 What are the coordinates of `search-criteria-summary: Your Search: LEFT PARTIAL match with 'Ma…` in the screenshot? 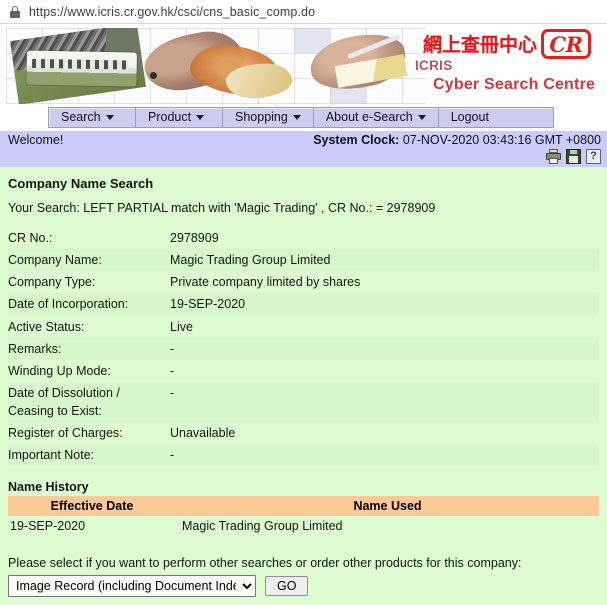 It's located at (222, 208).